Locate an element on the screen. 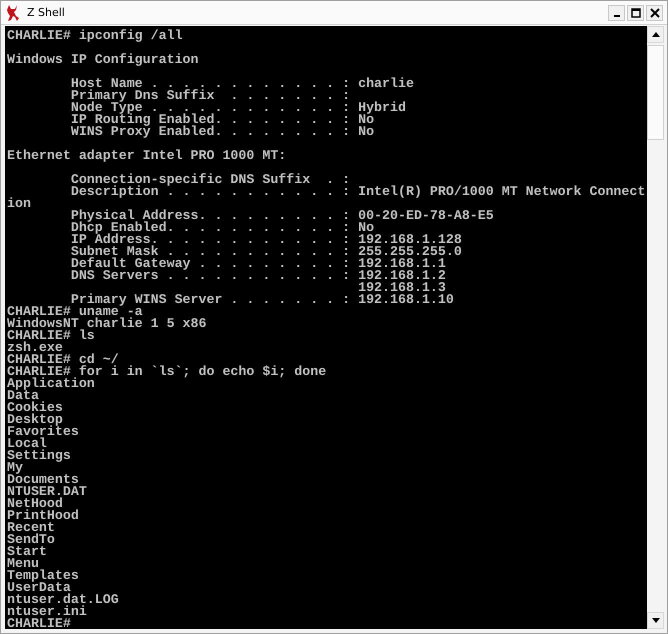 This screenshot has height=634, width=668. terminal-line: Desktop is located at coordinates (35, 419).